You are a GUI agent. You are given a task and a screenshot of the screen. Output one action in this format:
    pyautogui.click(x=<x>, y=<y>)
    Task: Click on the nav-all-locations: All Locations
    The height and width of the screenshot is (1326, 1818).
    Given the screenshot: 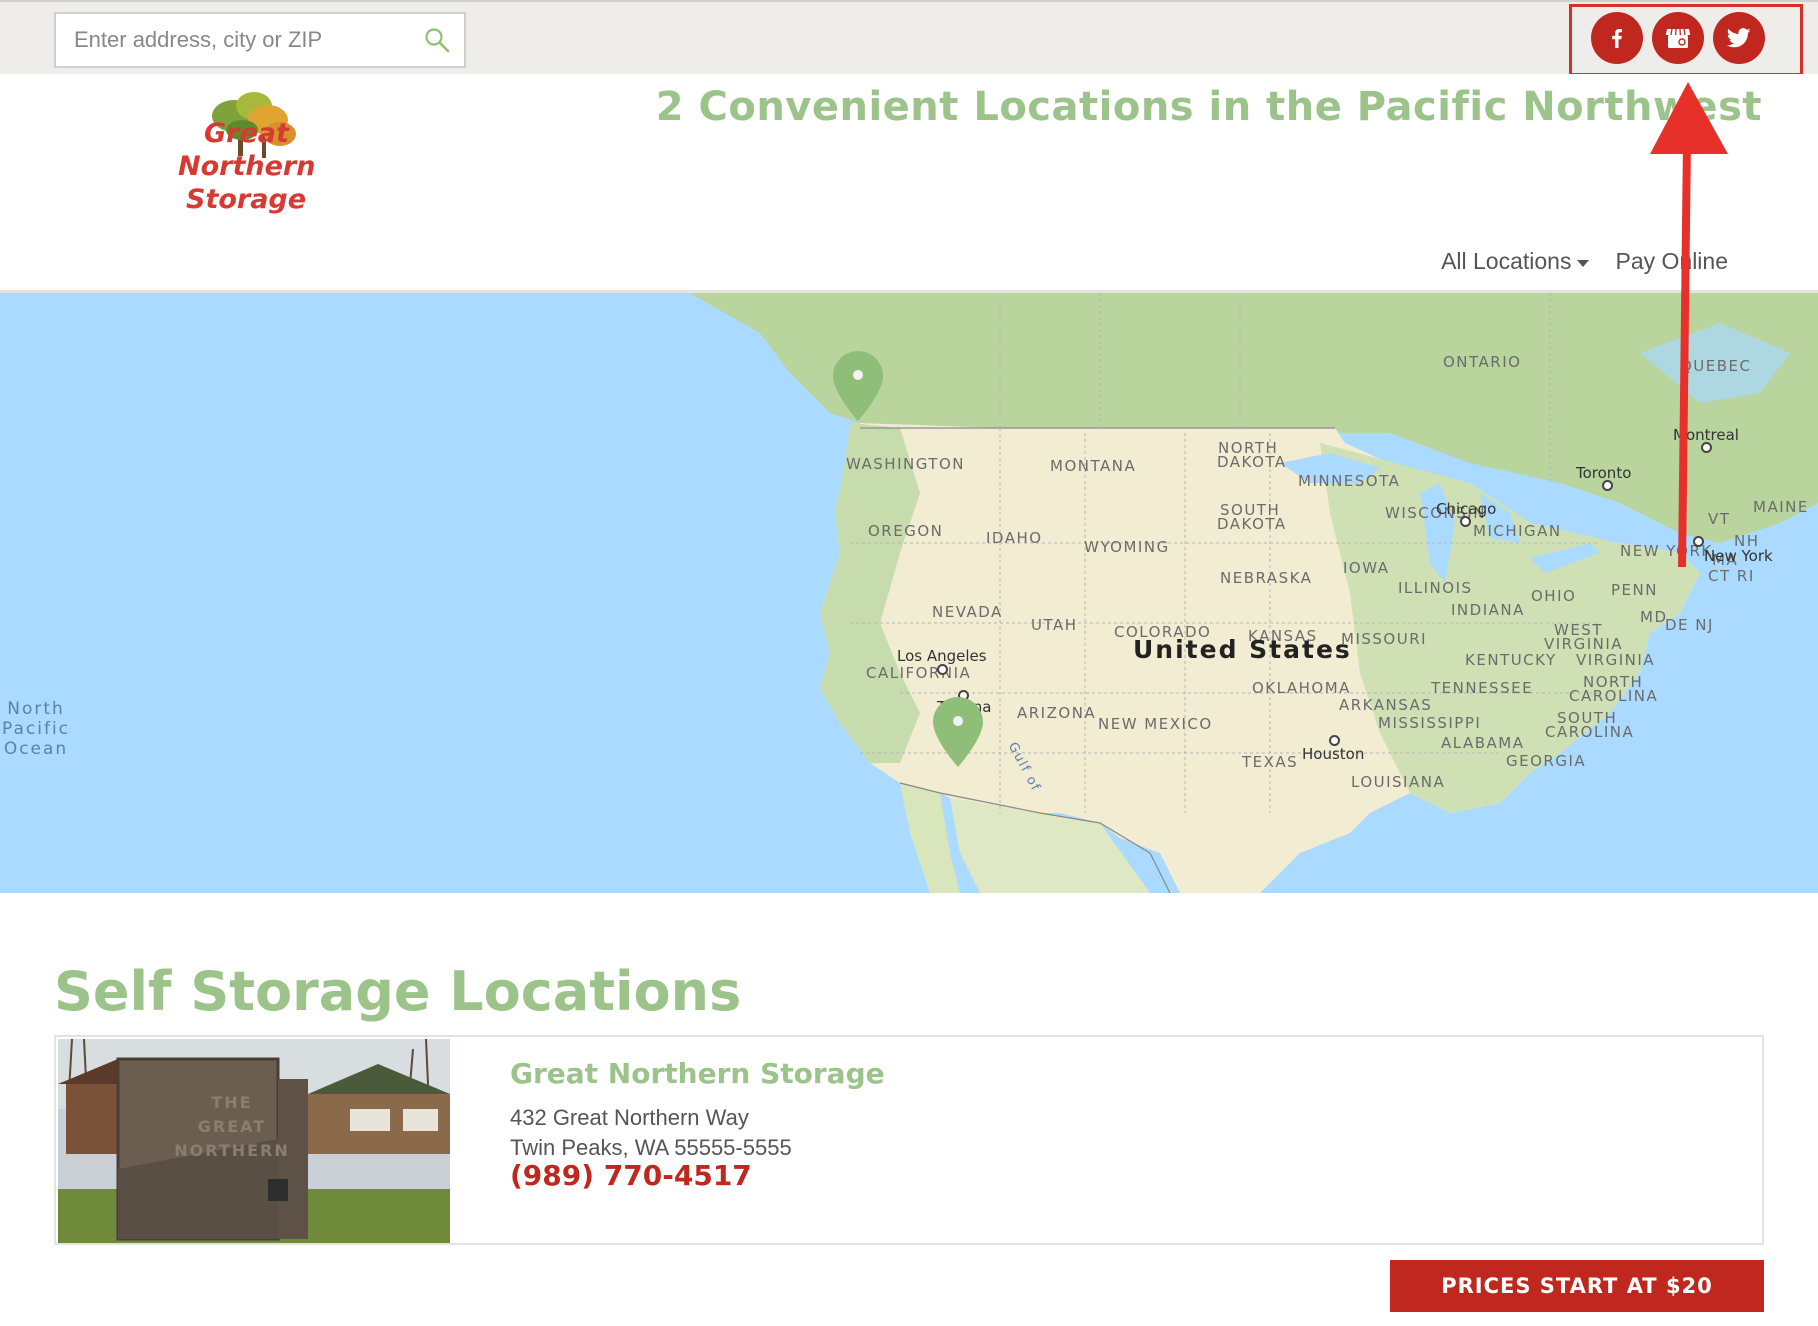 What is the action you would take?
    pyautogui.click(x=1515, y=261)
    